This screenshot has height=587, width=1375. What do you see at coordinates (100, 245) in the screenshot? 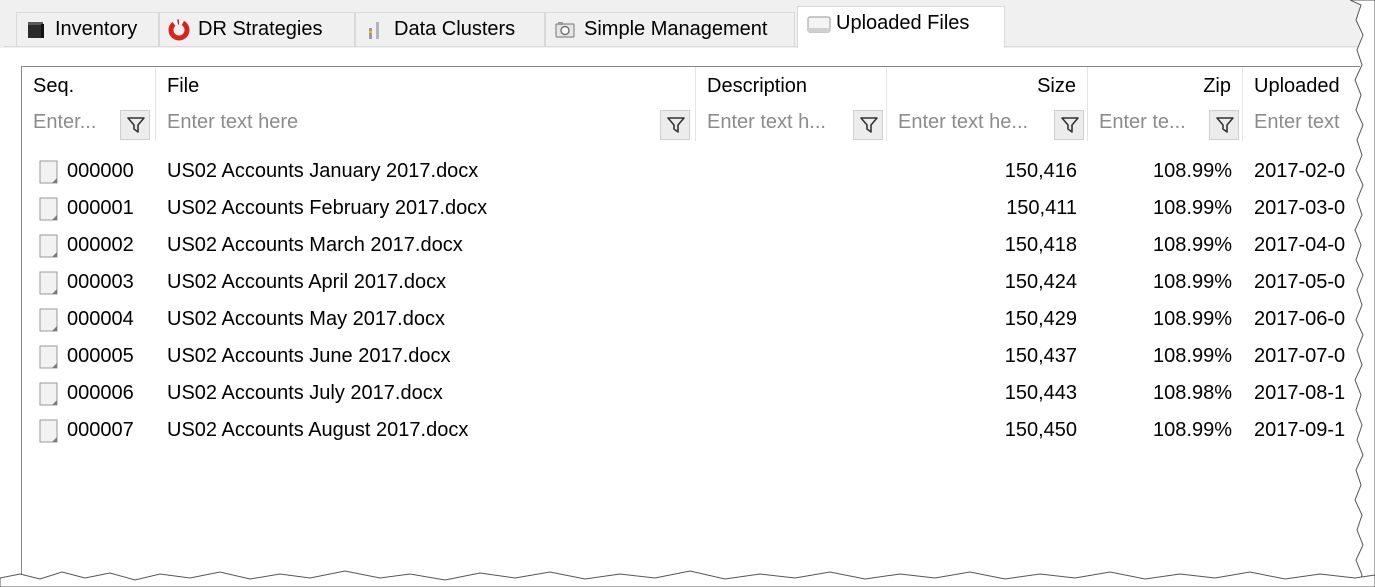
I see `seq-value: 000002` at bounding box center [100, 245].